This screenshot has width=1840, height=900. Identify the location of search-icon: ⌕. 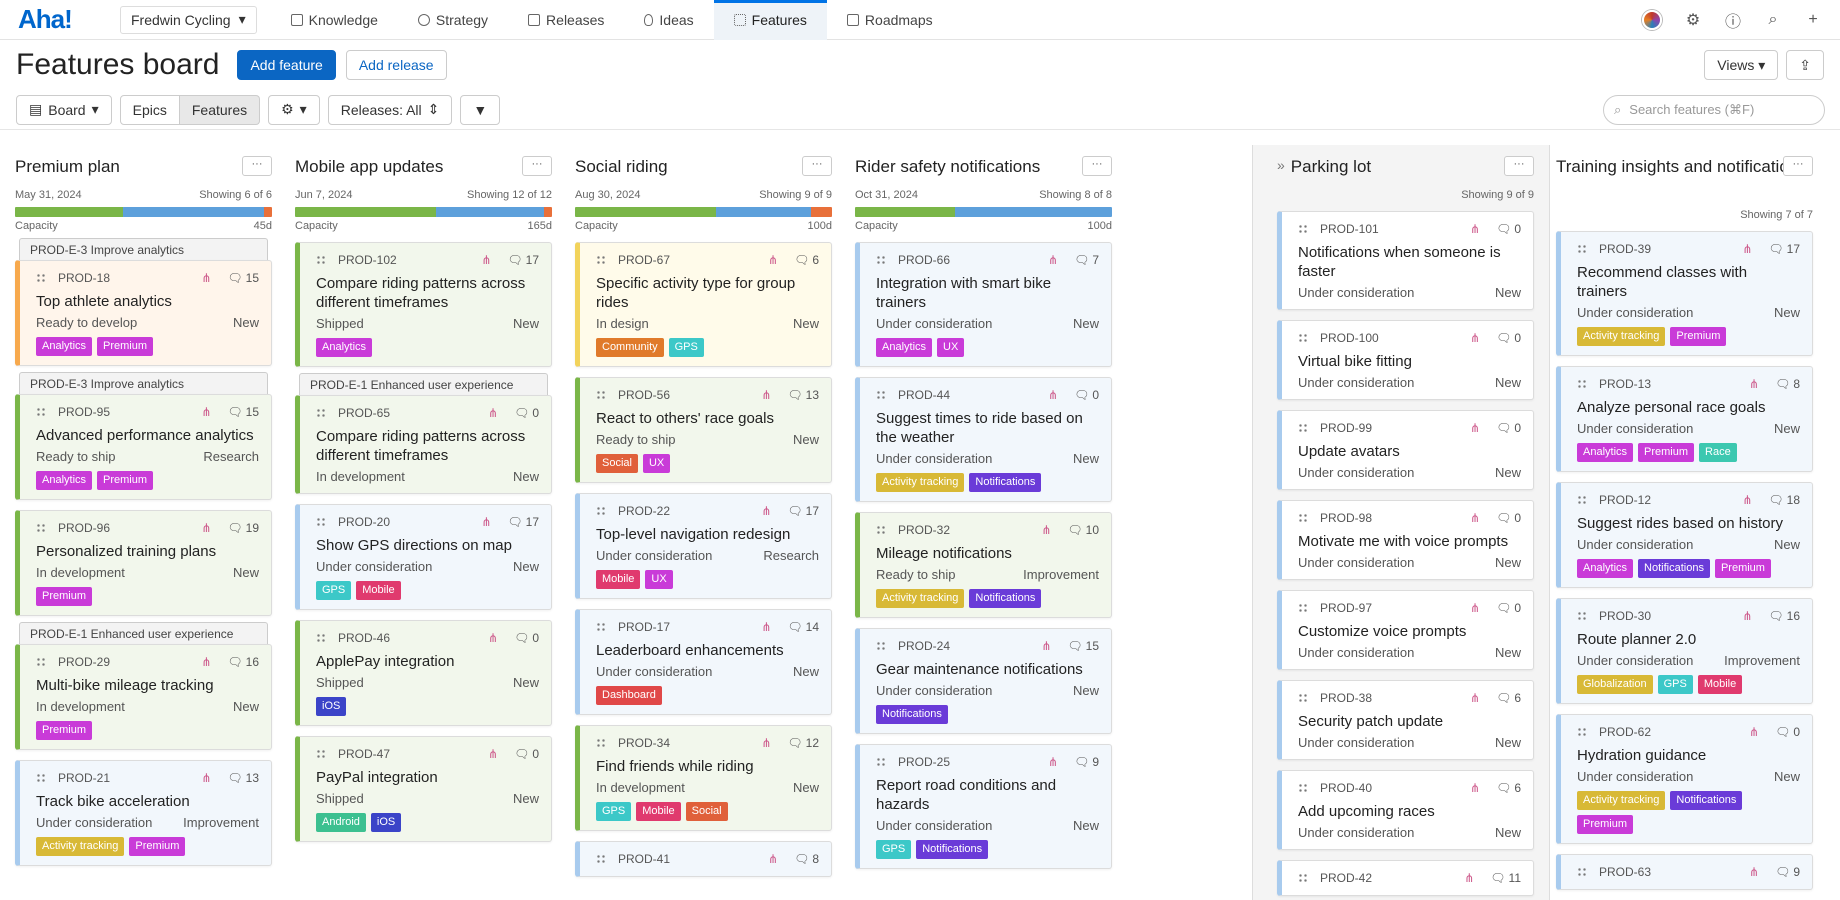
(1773, 20).